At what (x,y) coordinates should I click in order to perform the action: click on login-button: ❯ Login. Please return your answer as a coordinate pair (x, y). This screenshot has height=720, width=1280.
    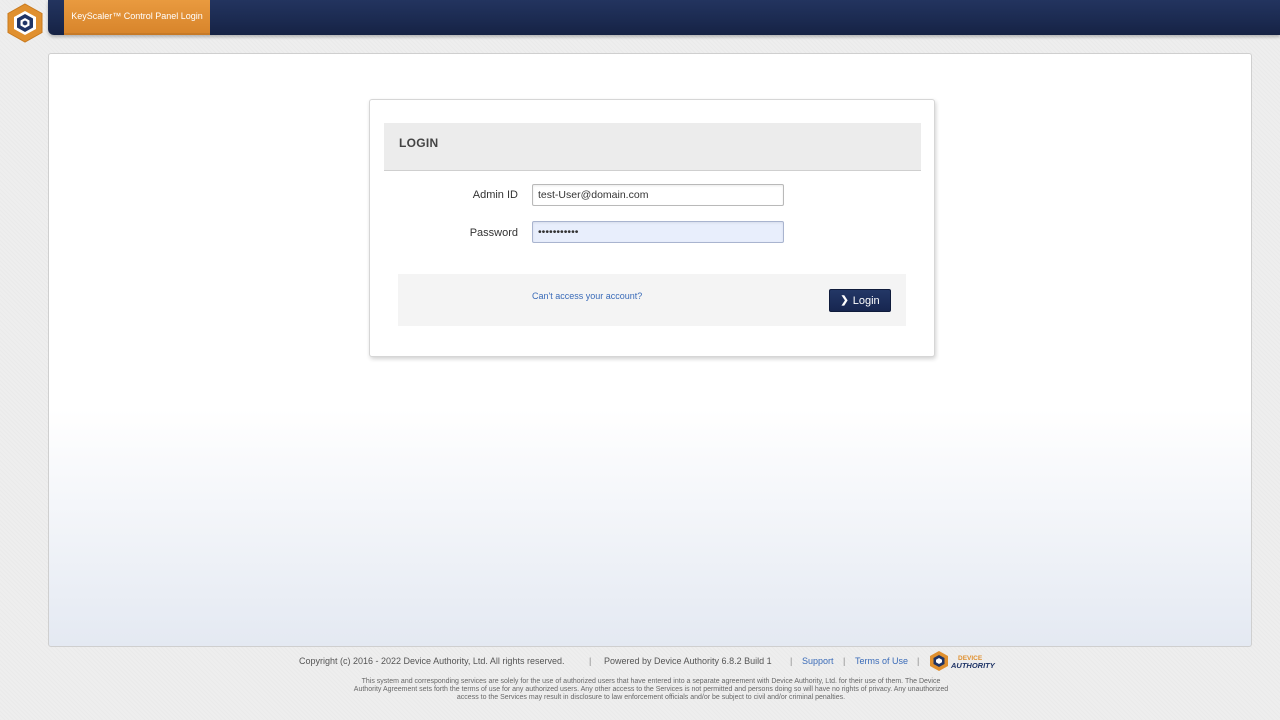
    Looking at the image, I should click on (860, 300).